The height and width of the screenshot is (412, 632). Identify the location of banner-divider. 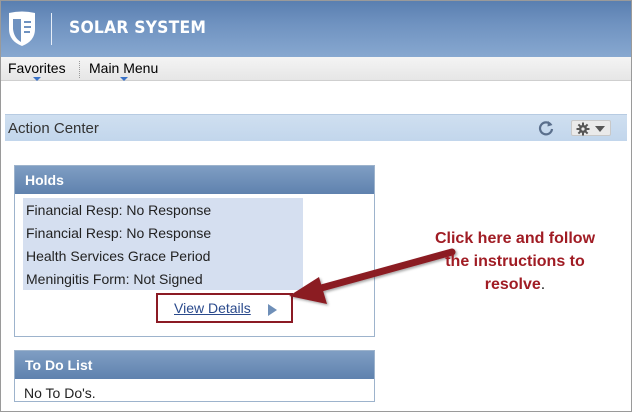
(51, 29).